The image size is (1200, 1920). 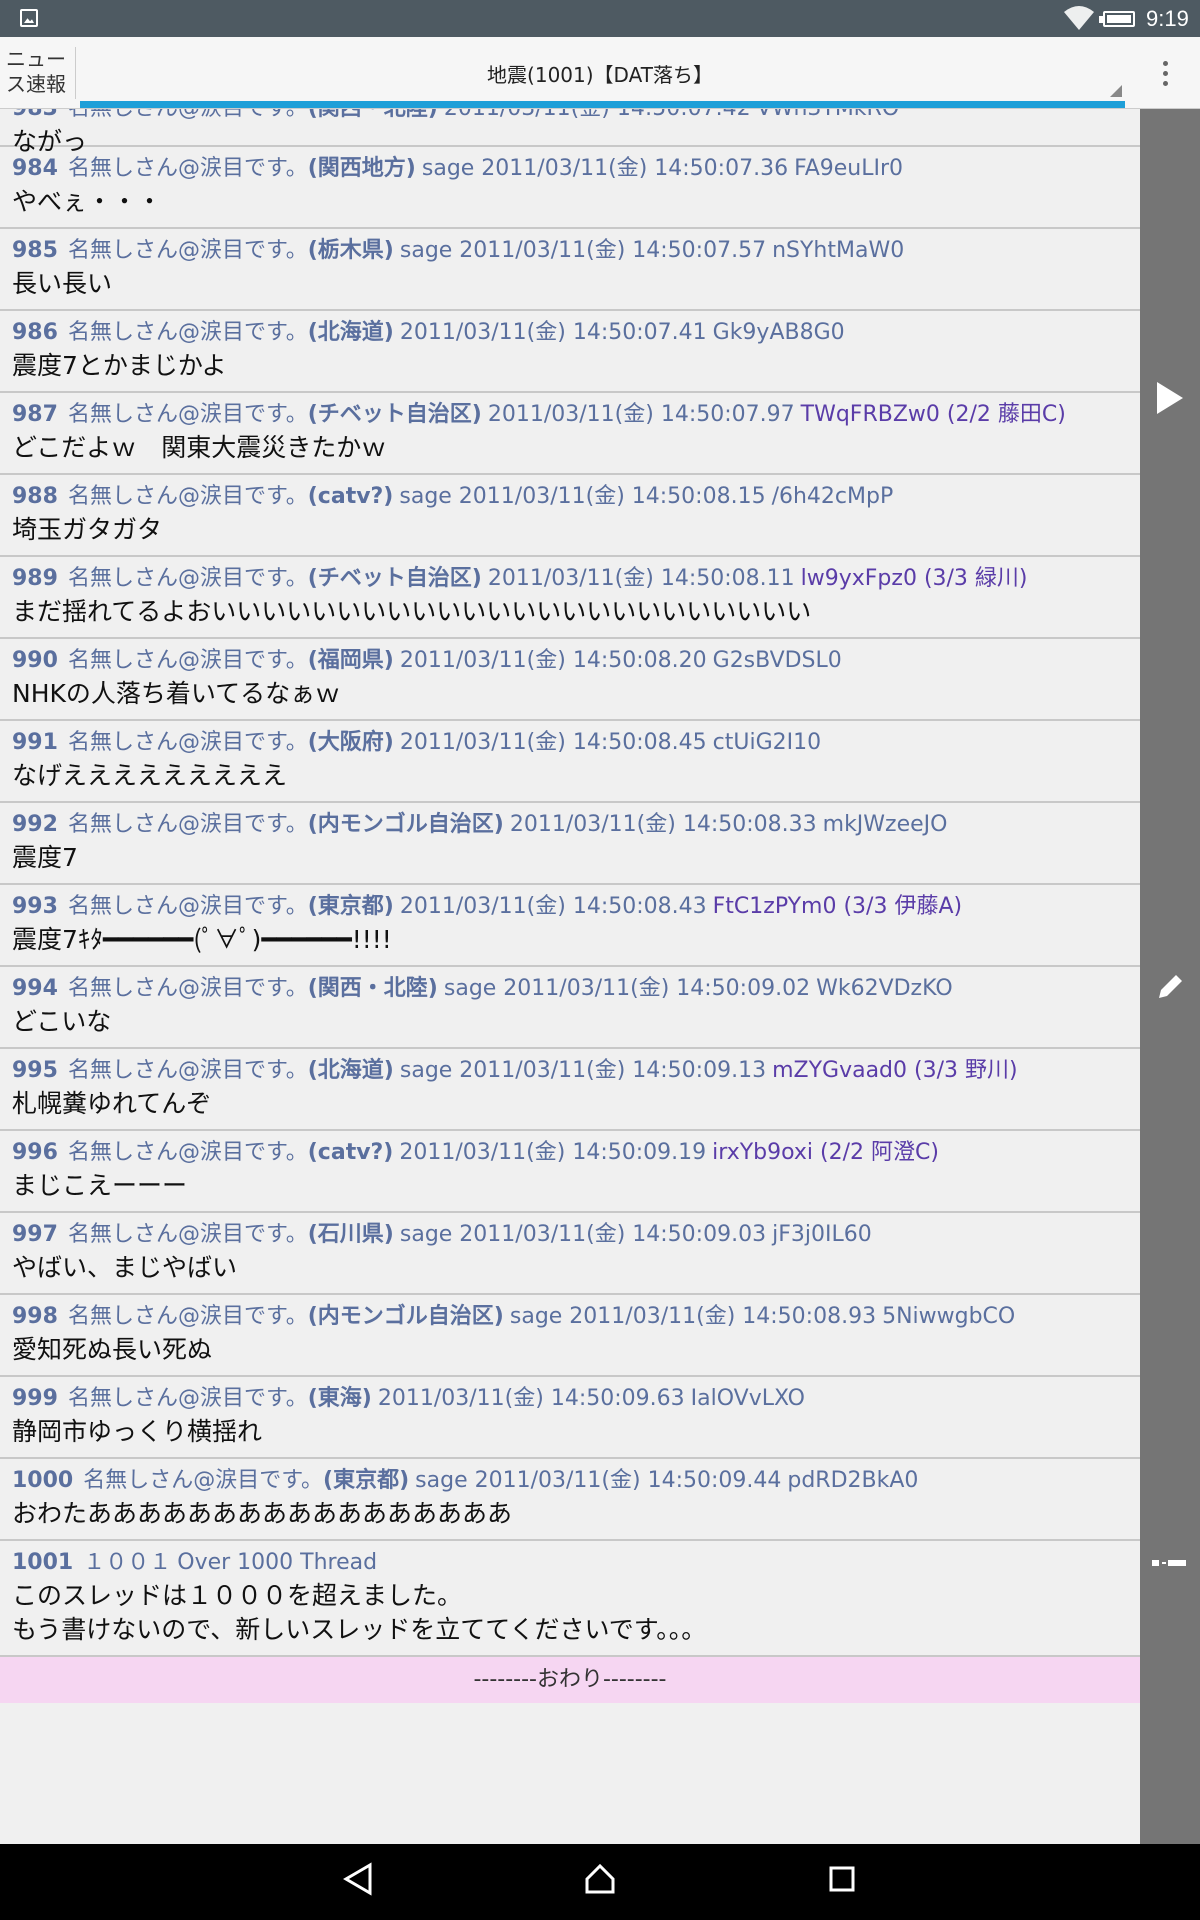 I want to click on post-date: sage 2011/03/11(金) 14:50:08.93, so click(x=693, y=1316).